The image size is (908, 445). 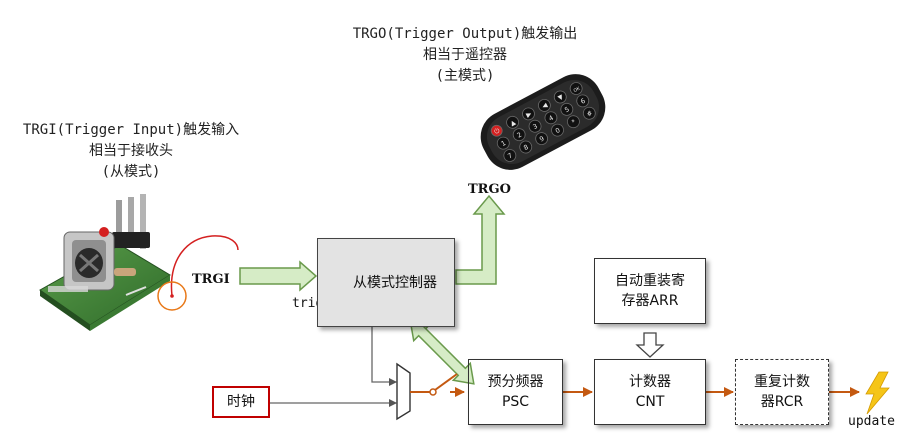 What do you see at coordinates (650, 281) in the screenshot?
I see `auto-reload-line-1: 自动重装寄` at bounding box center [650, 281].